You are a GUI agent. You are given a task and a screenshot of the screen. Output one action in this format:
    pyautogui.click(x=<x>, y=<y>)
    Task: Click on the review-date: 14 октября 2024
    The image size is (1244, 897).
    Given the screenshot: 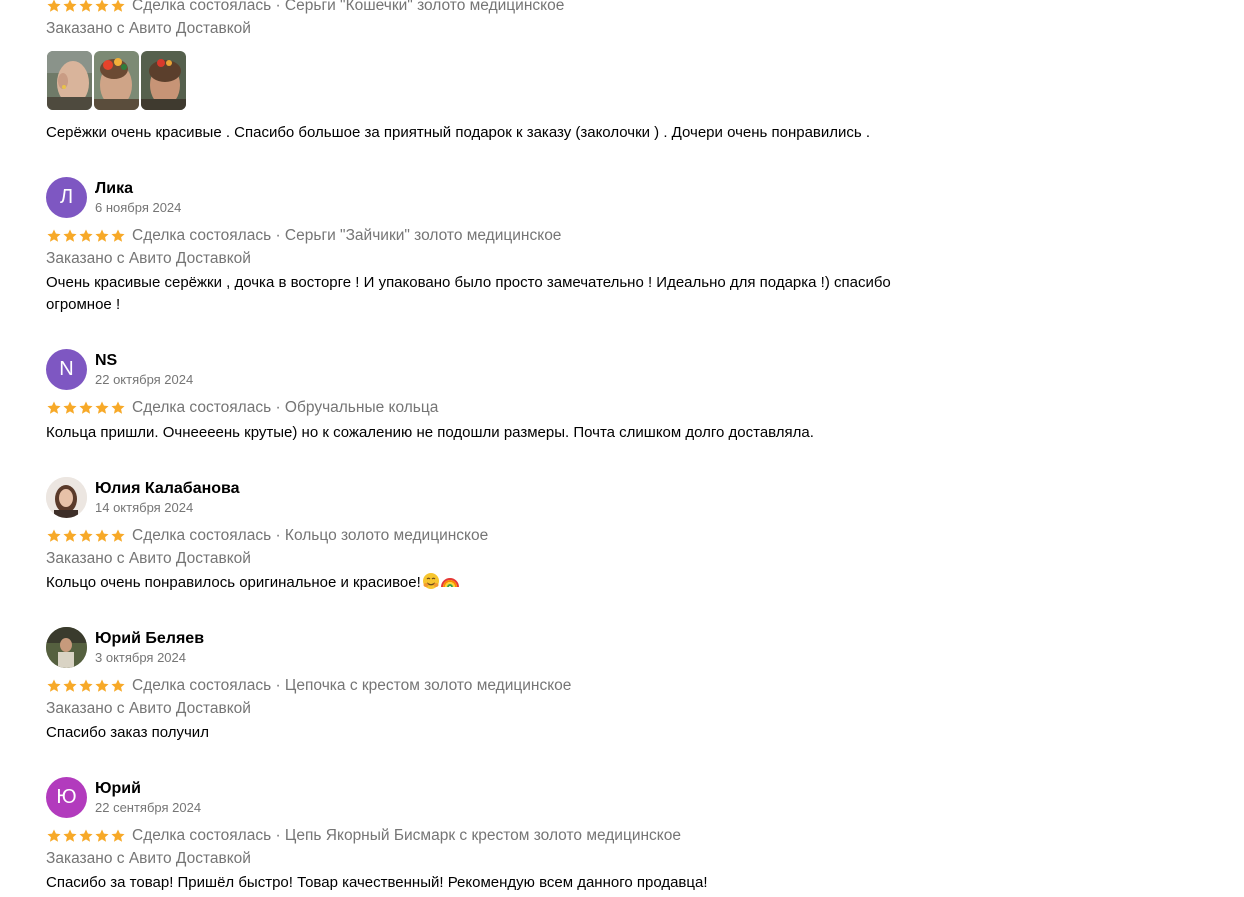 What is the action you would take?
    pyautogui.click(x=144, y=507)
    